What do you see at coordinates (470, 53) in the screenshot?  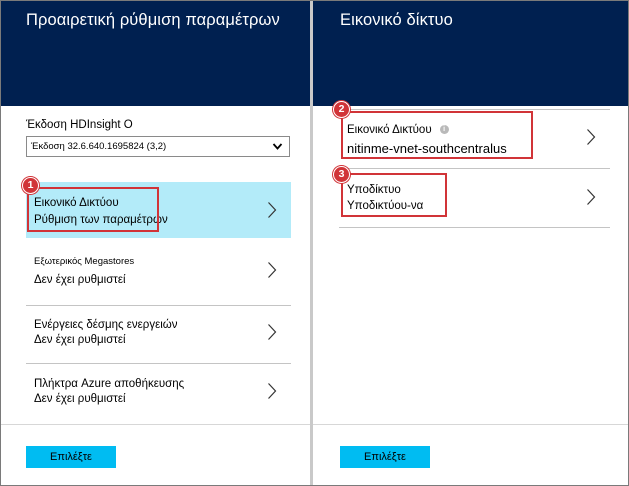 I see `blade-header: Εικονικό δίκτυο` at bounding box center [470, 53].